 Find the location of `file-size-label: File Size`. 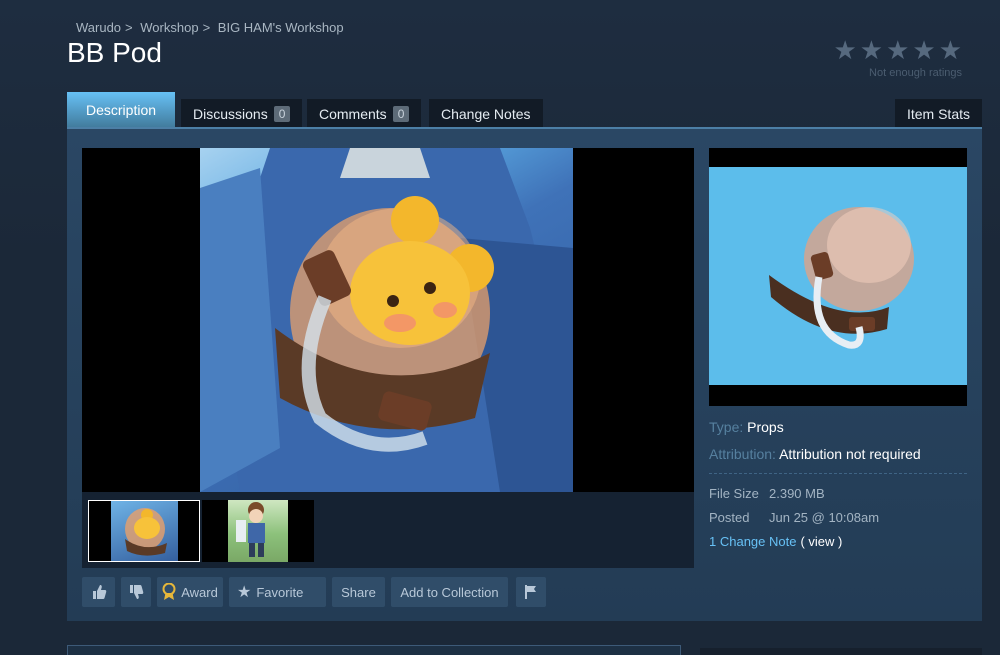

file-size-label: File Size is located at coordinates (734, 493).